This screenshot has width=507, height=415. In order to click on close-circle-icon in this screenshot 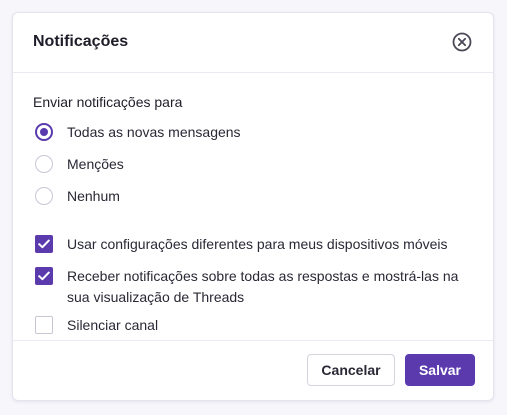, I will do `click(462, 42)`.